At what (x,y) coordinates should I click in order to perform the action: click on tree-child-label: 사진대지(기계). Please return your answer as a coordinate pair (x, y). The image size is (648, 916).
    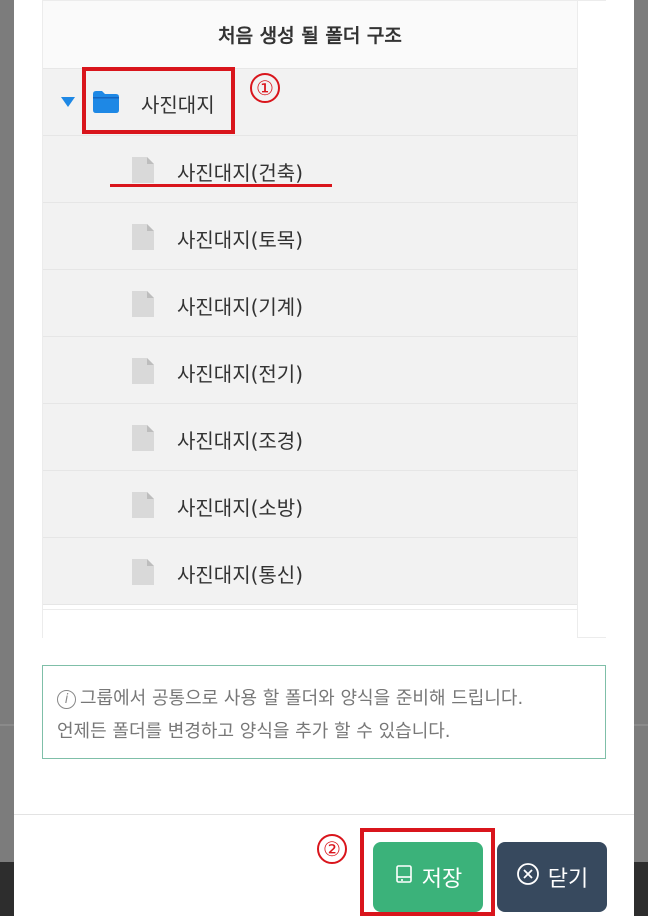
    Looking at the image, I should click on (240, 307).